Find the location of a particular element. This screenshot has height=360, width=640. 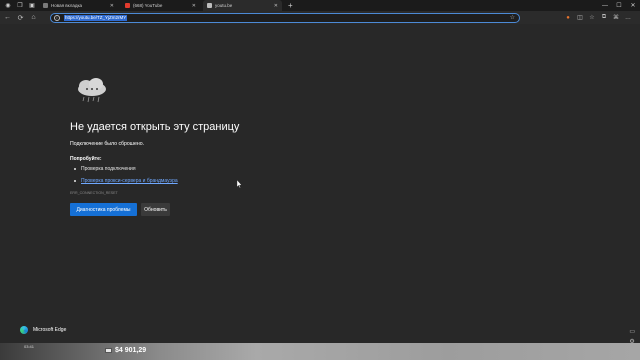

tab-youtube: (668) YouTube ✕ is located at coordinates (160, 5).